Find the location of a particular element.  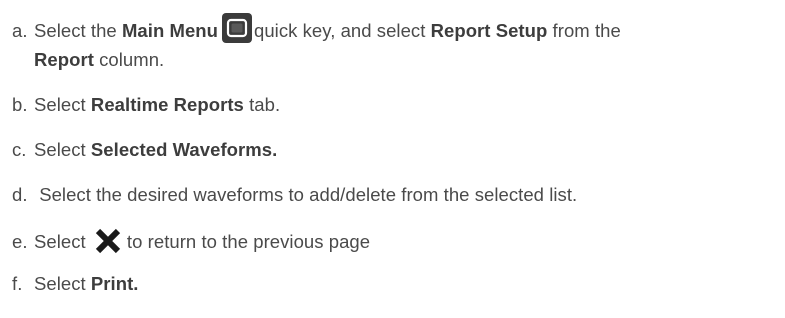

step-bold-text: Report is located at coordinates (64, 59).